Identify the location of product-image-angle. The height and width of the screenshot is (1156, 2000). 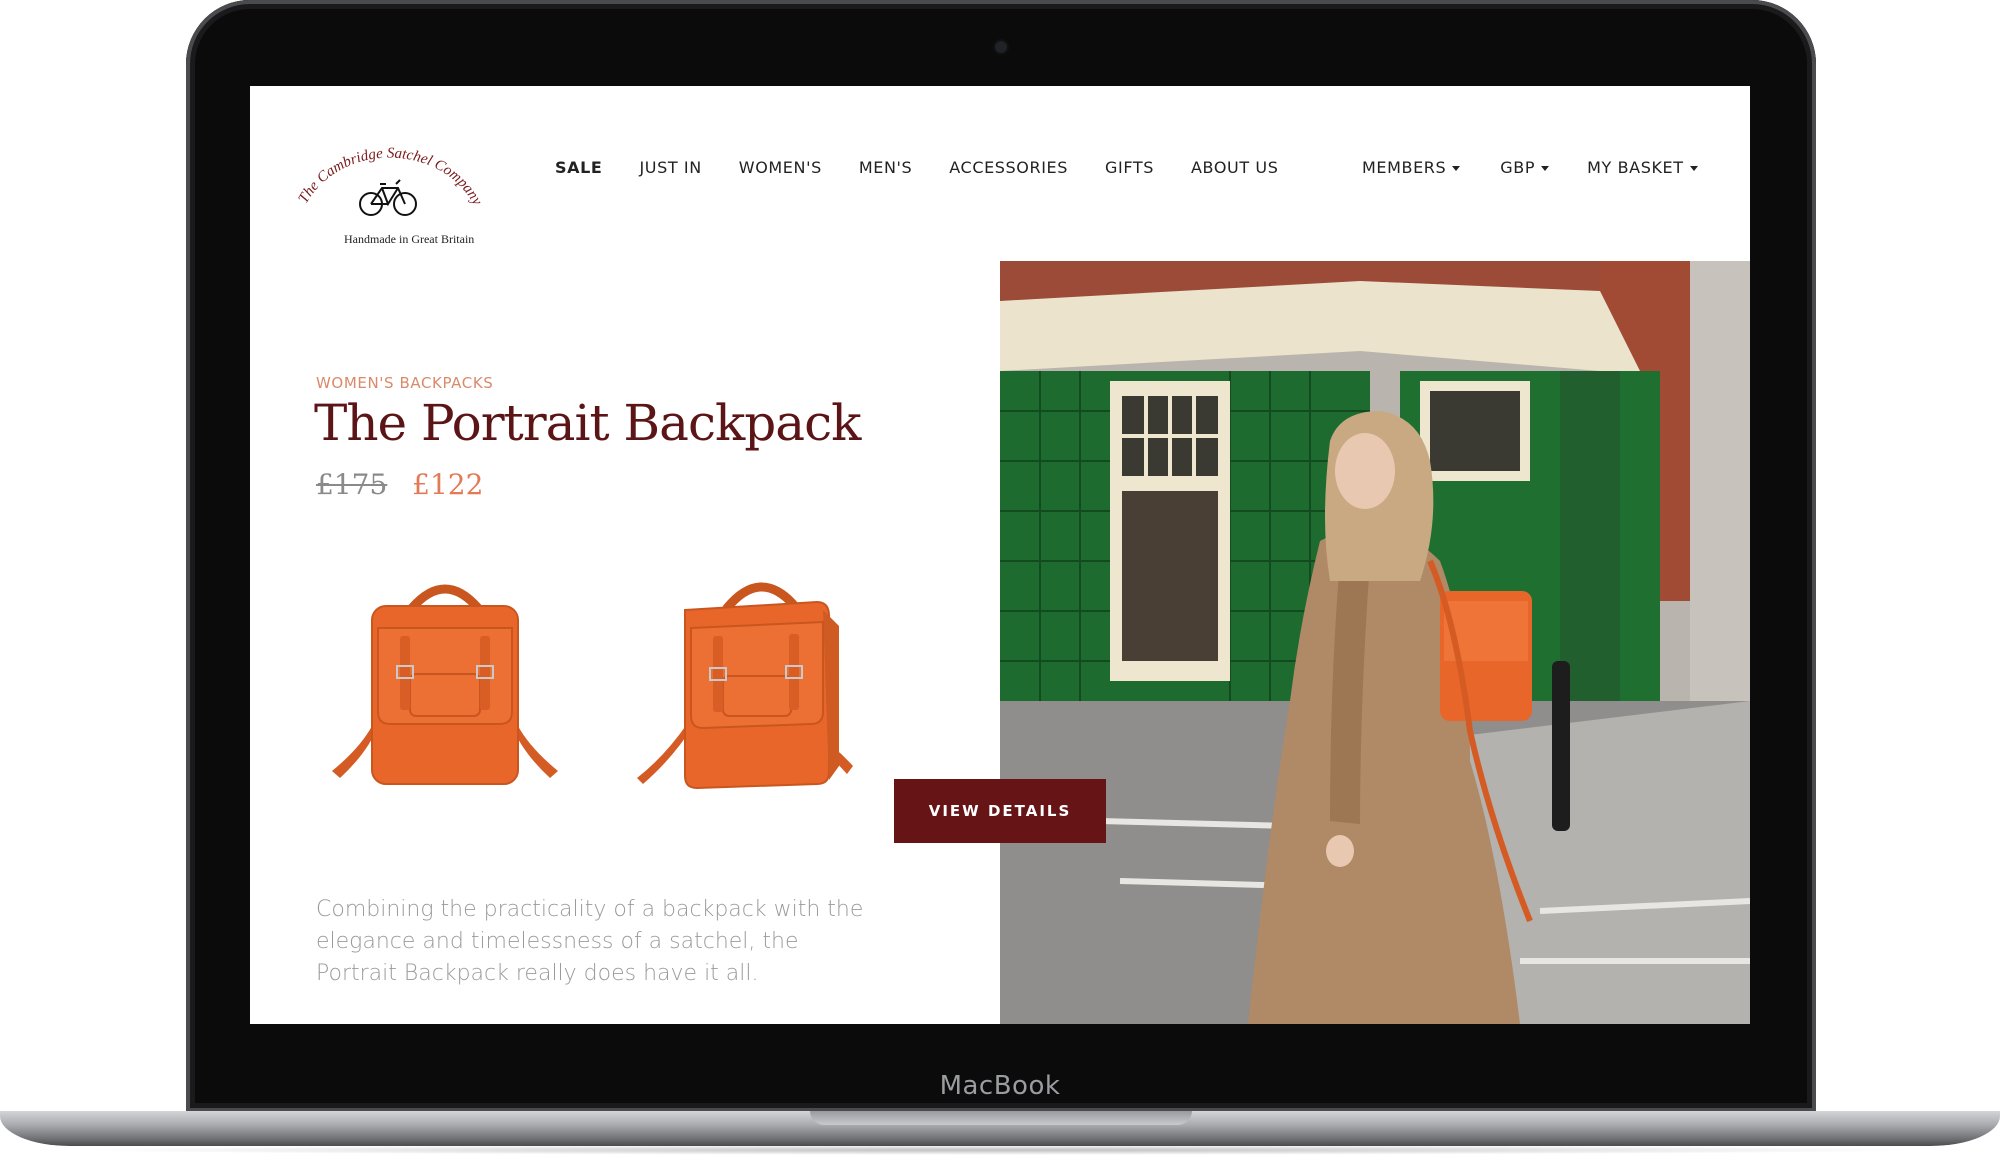
(750, 686).